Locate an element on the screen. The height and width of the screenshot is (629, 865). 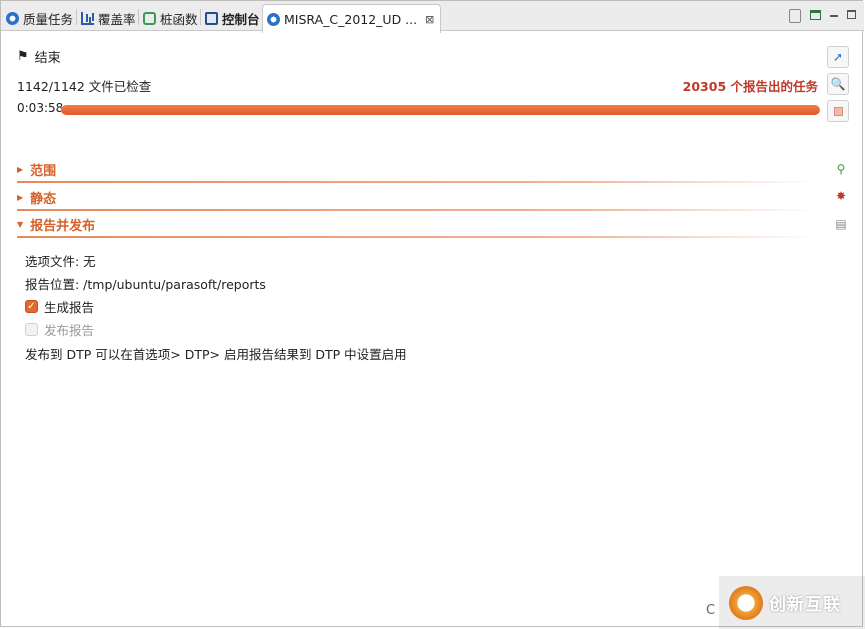
generate-report-option: ✓ 生成报告 is located at coordinates (59, 306).